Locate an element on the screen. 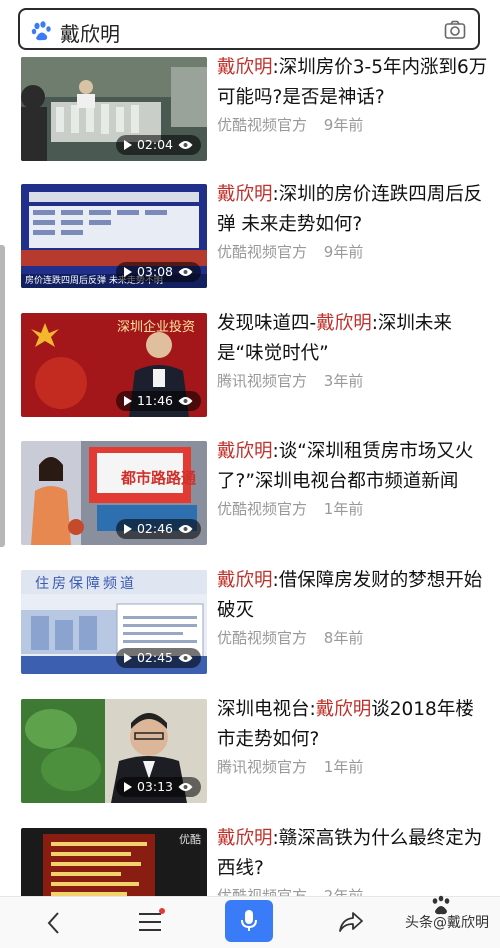 Image resolution: width=500 pixels, height=948 pixels. camera-icon is located at coordinates (455, 30).